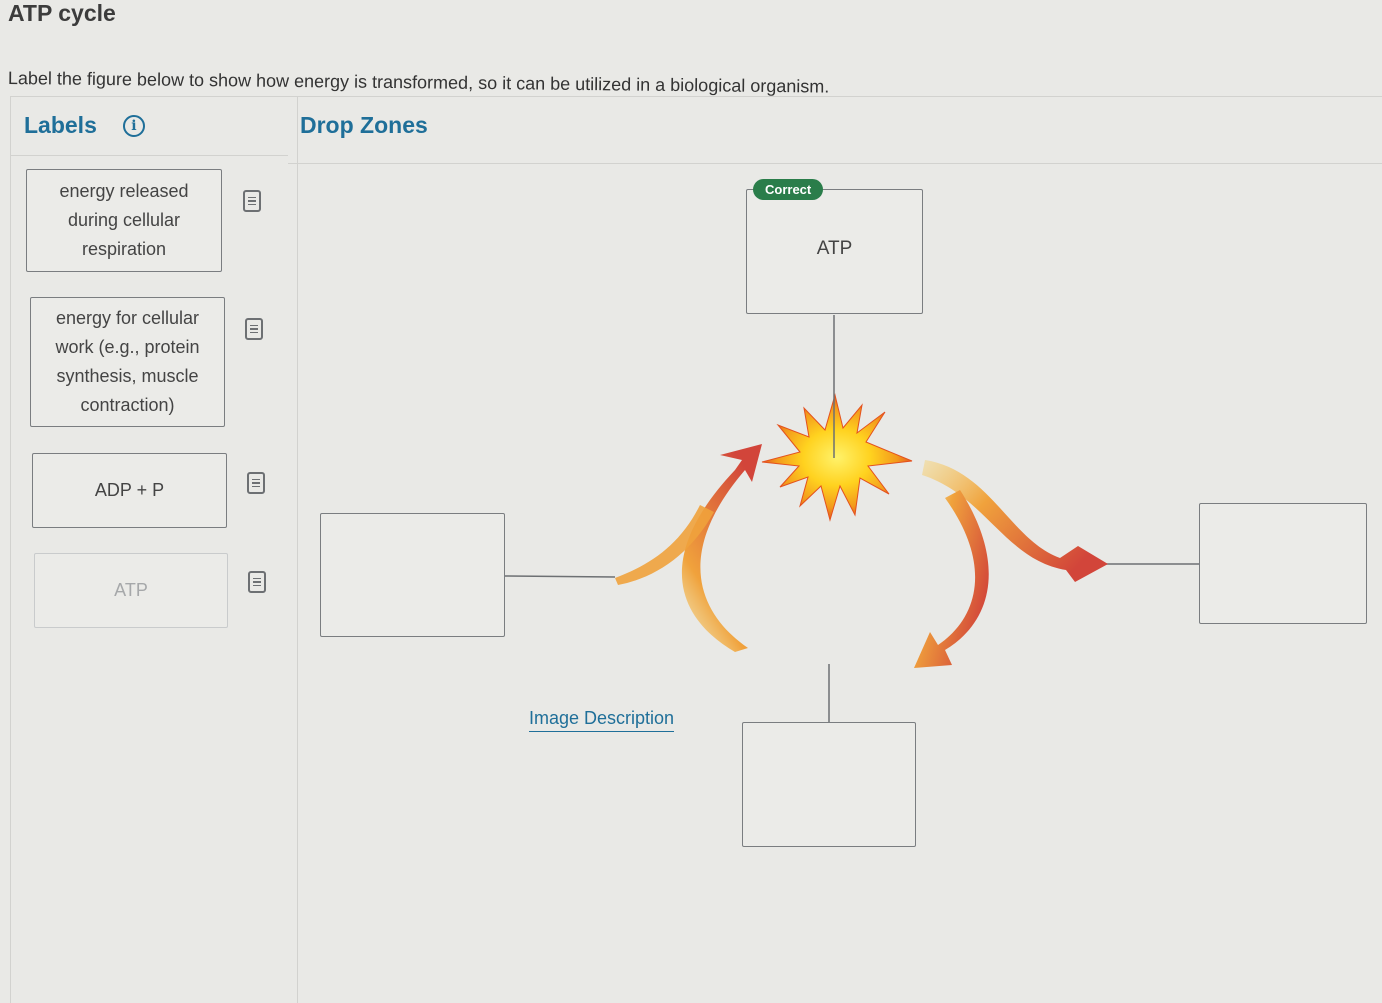  Describe the element at coordinates (1283, 563) in the screenshot. I see `drop-zone-right` at that location.